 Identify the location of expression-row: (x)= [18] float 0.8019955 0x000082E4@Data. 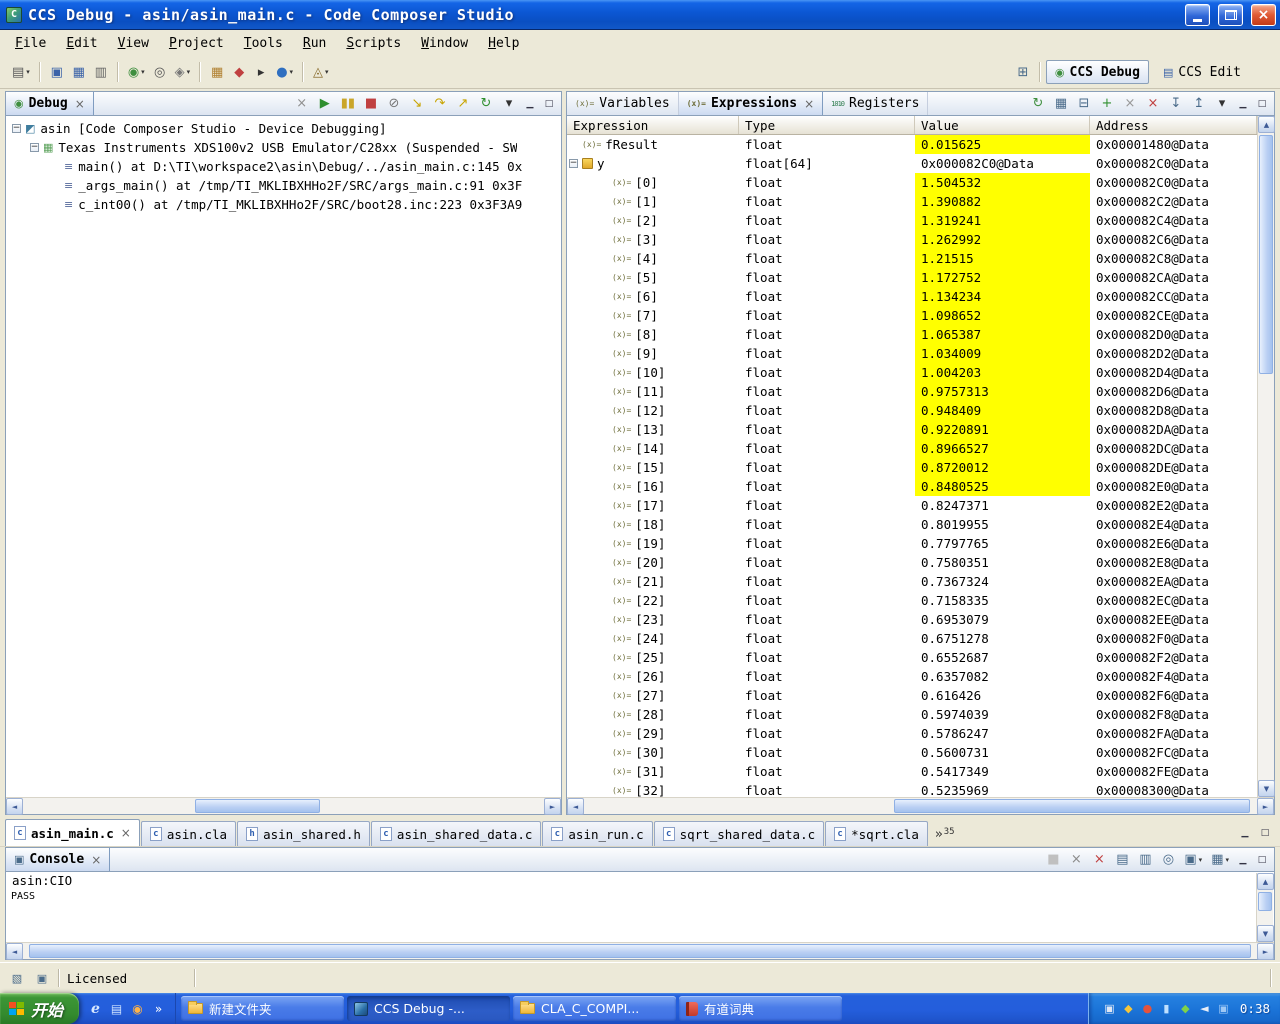
(912, 524).